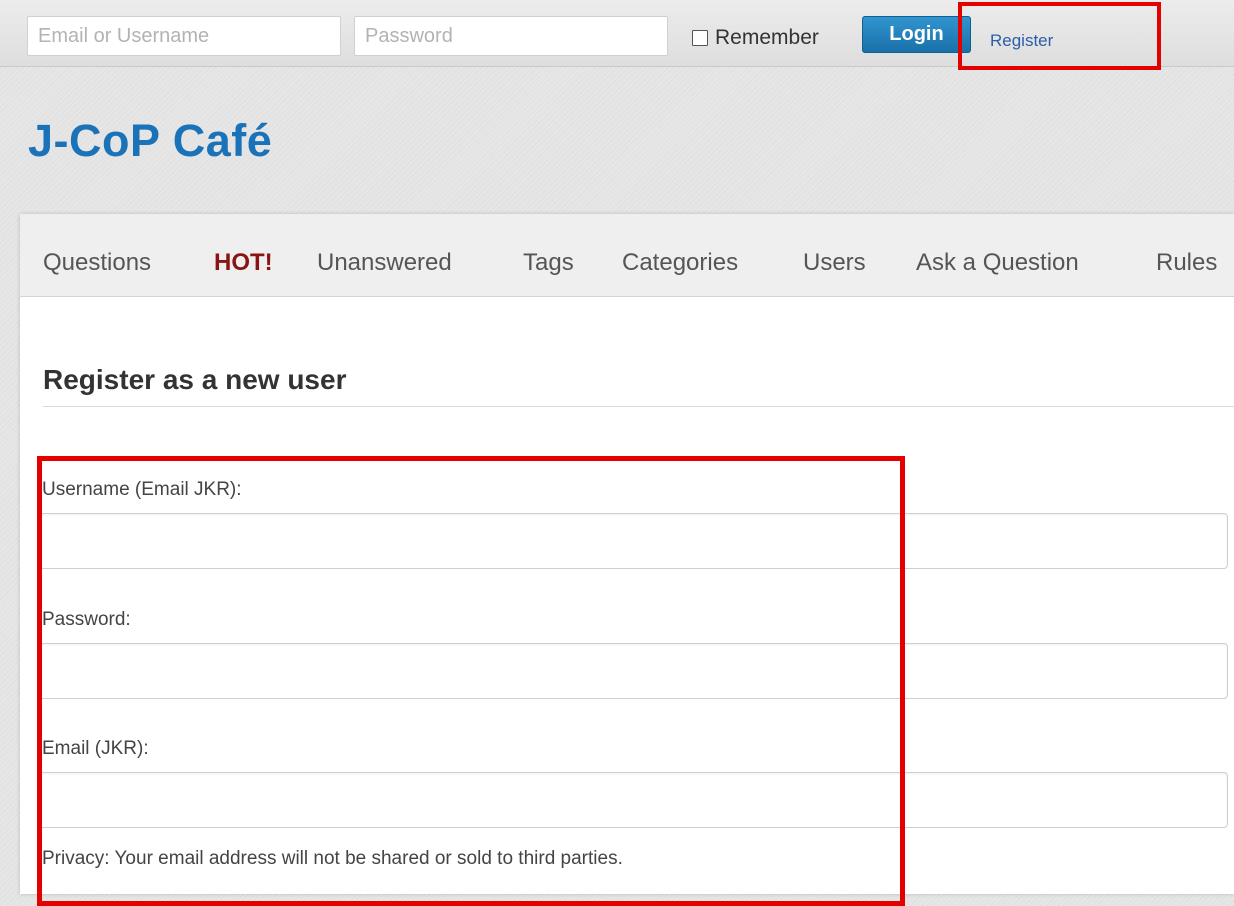 Image resolution: width=1234 pixels, height=906 pixels. I want to click on nav-rules: Rules, so click(1186, 263).